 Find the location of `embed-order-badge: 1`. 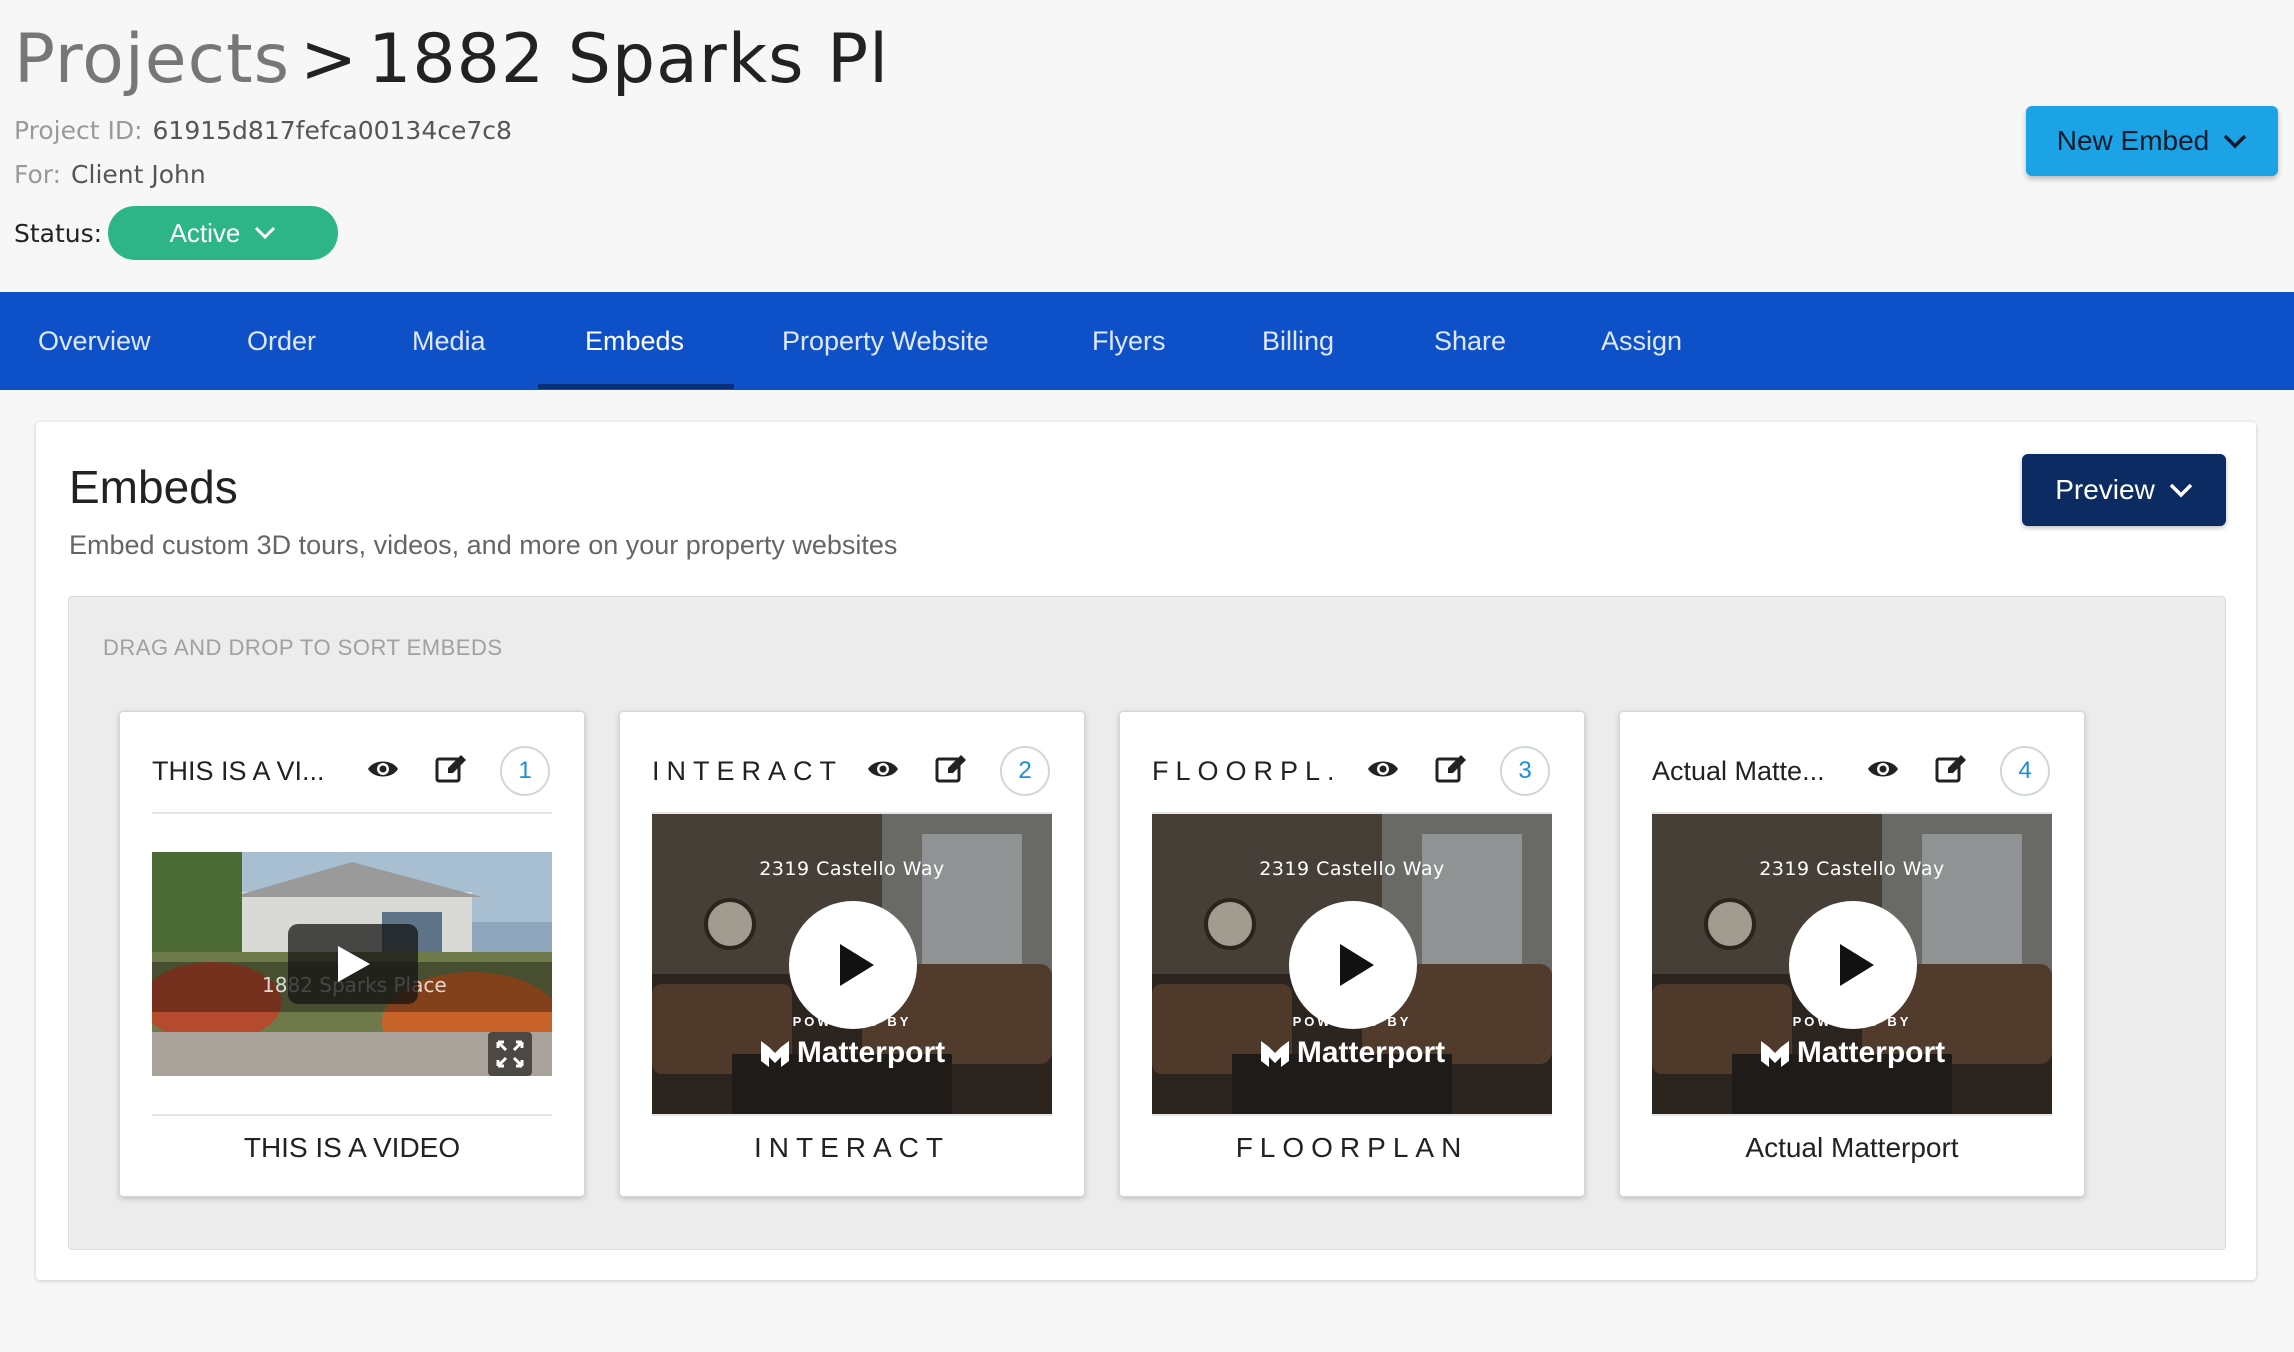

embed-order-badge: 1 is located at coordinates (525, 771).